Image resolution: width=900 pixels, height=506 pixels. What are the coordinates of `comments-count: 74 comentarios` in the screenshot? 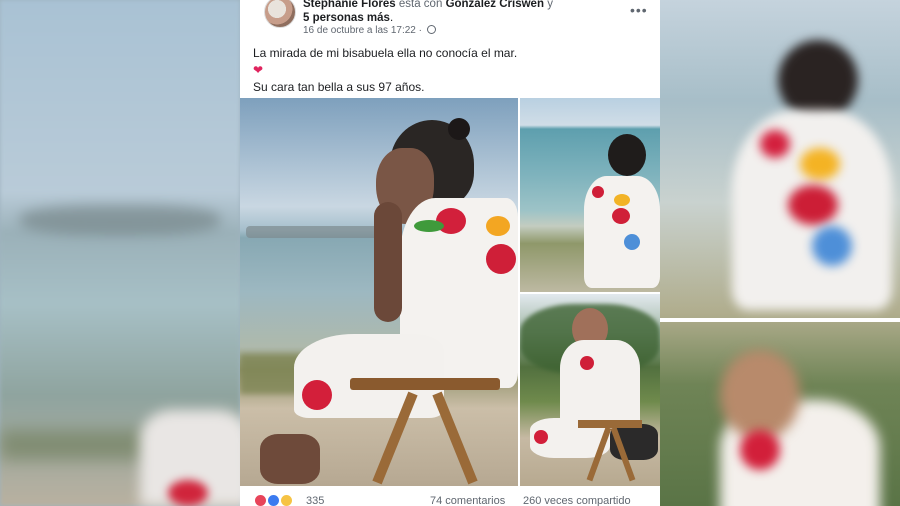 It's located at (467, 500).